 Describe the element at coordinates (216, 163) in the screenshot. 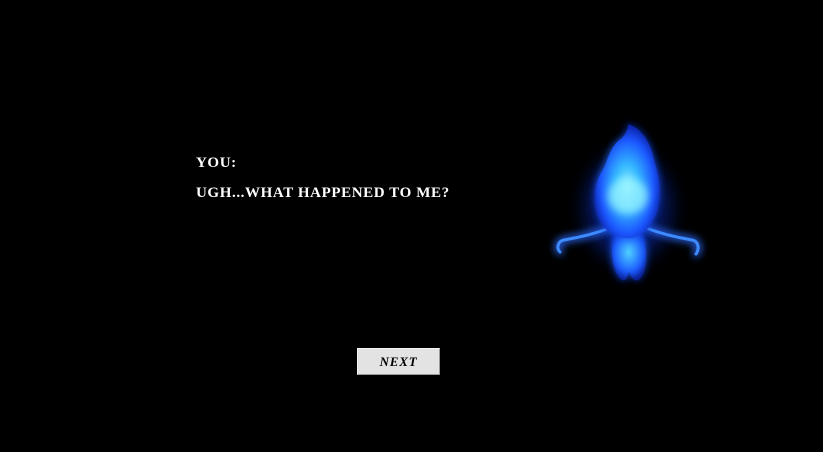

I see `speaker-name: You:` at that location.